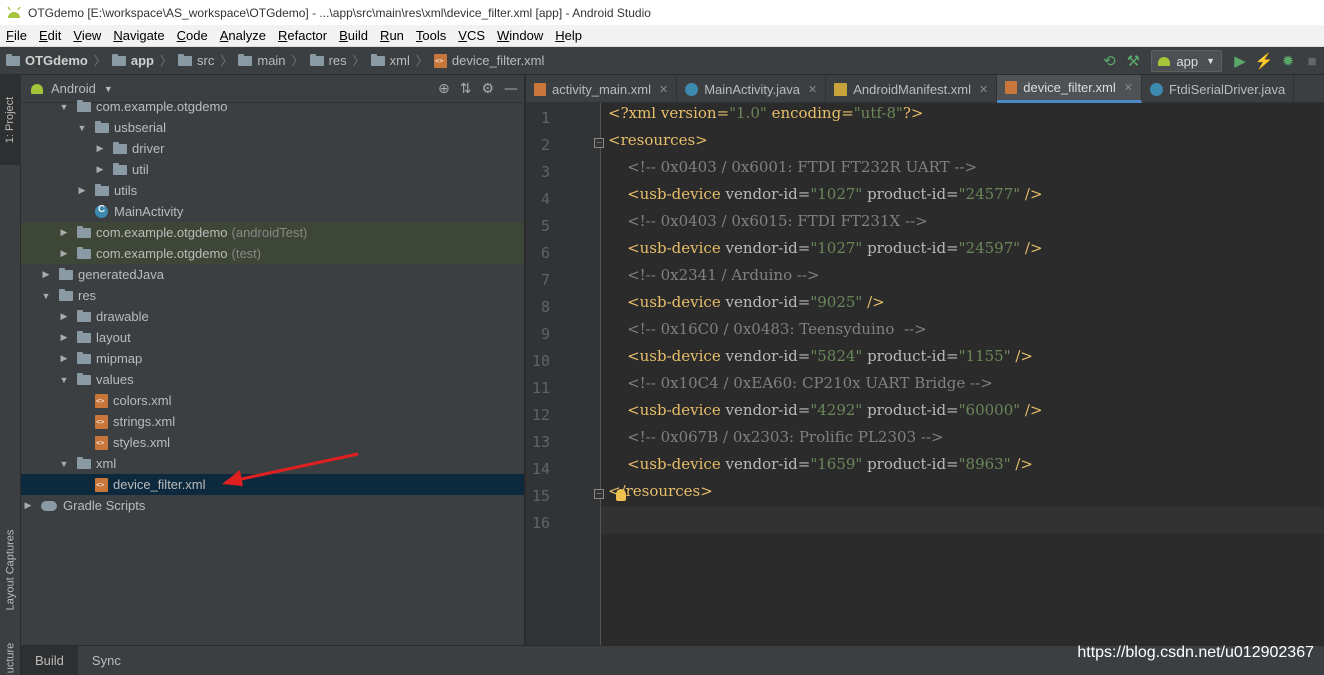 This screenshot has width=1324, height=675. I want to click on package-icon, so click(84, 105).